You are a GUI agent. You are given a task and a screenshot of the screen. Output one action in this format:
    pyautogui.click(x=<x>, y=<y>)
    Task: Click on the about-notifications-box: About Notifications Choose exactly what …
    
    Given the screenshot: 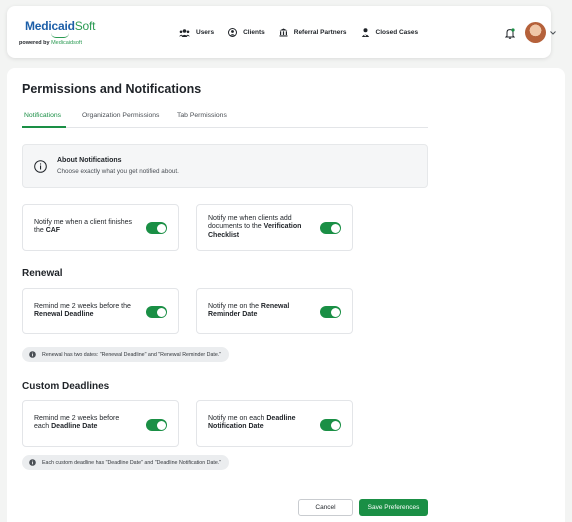 What is the action you would take?
    pyautogui.click(x=225, y=166)
    